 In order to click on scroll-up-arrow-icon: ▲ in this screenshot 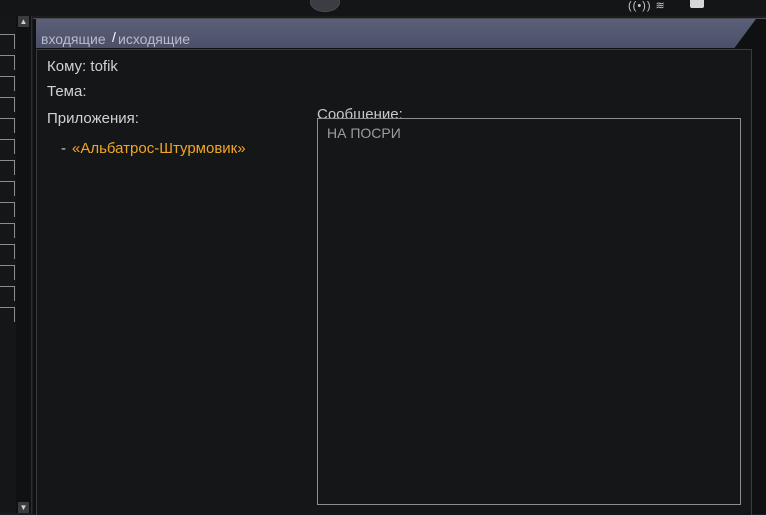, I will do `click(23, 21)`.